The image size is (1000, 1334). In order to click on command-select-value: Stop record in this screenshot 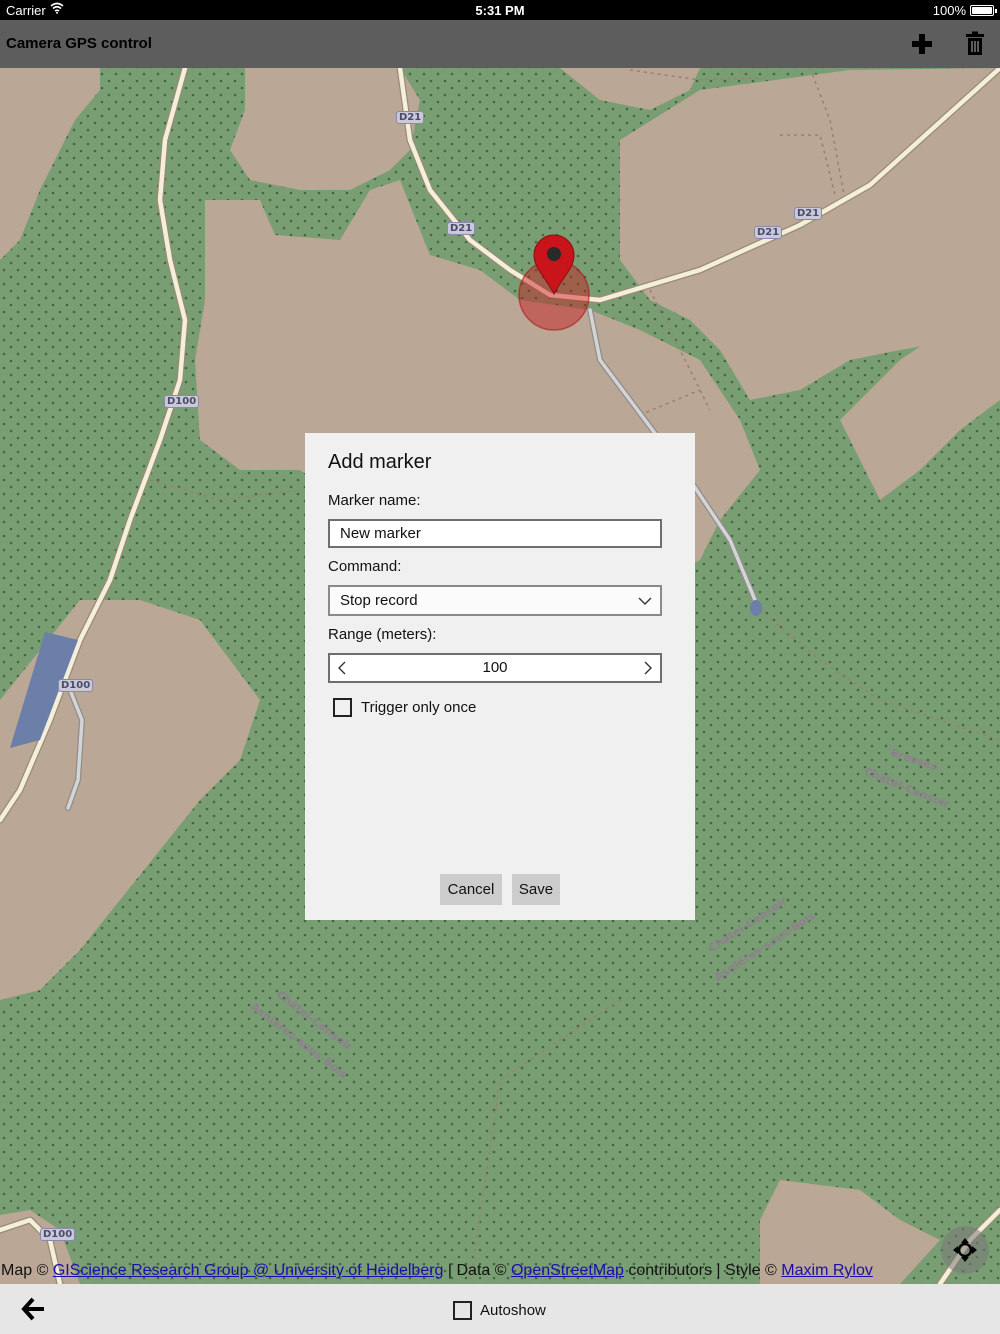, I will do `click(379, 600)`.